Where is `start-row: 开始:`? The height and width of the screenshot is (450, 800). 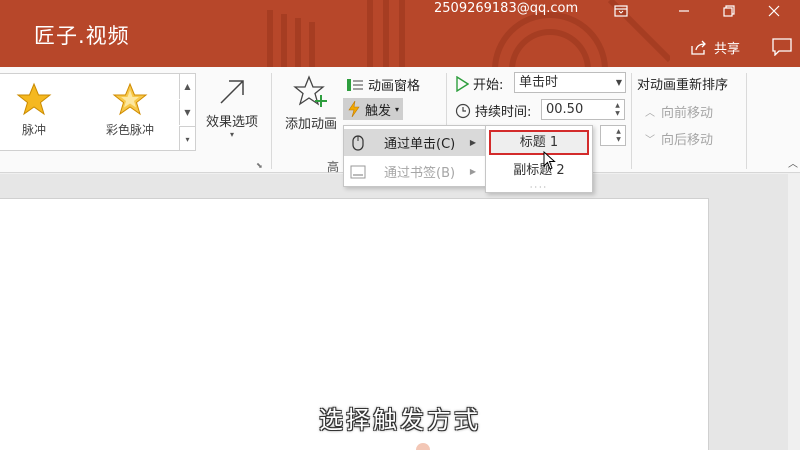
start-row: 开始: is located at coordinates (479, 83).